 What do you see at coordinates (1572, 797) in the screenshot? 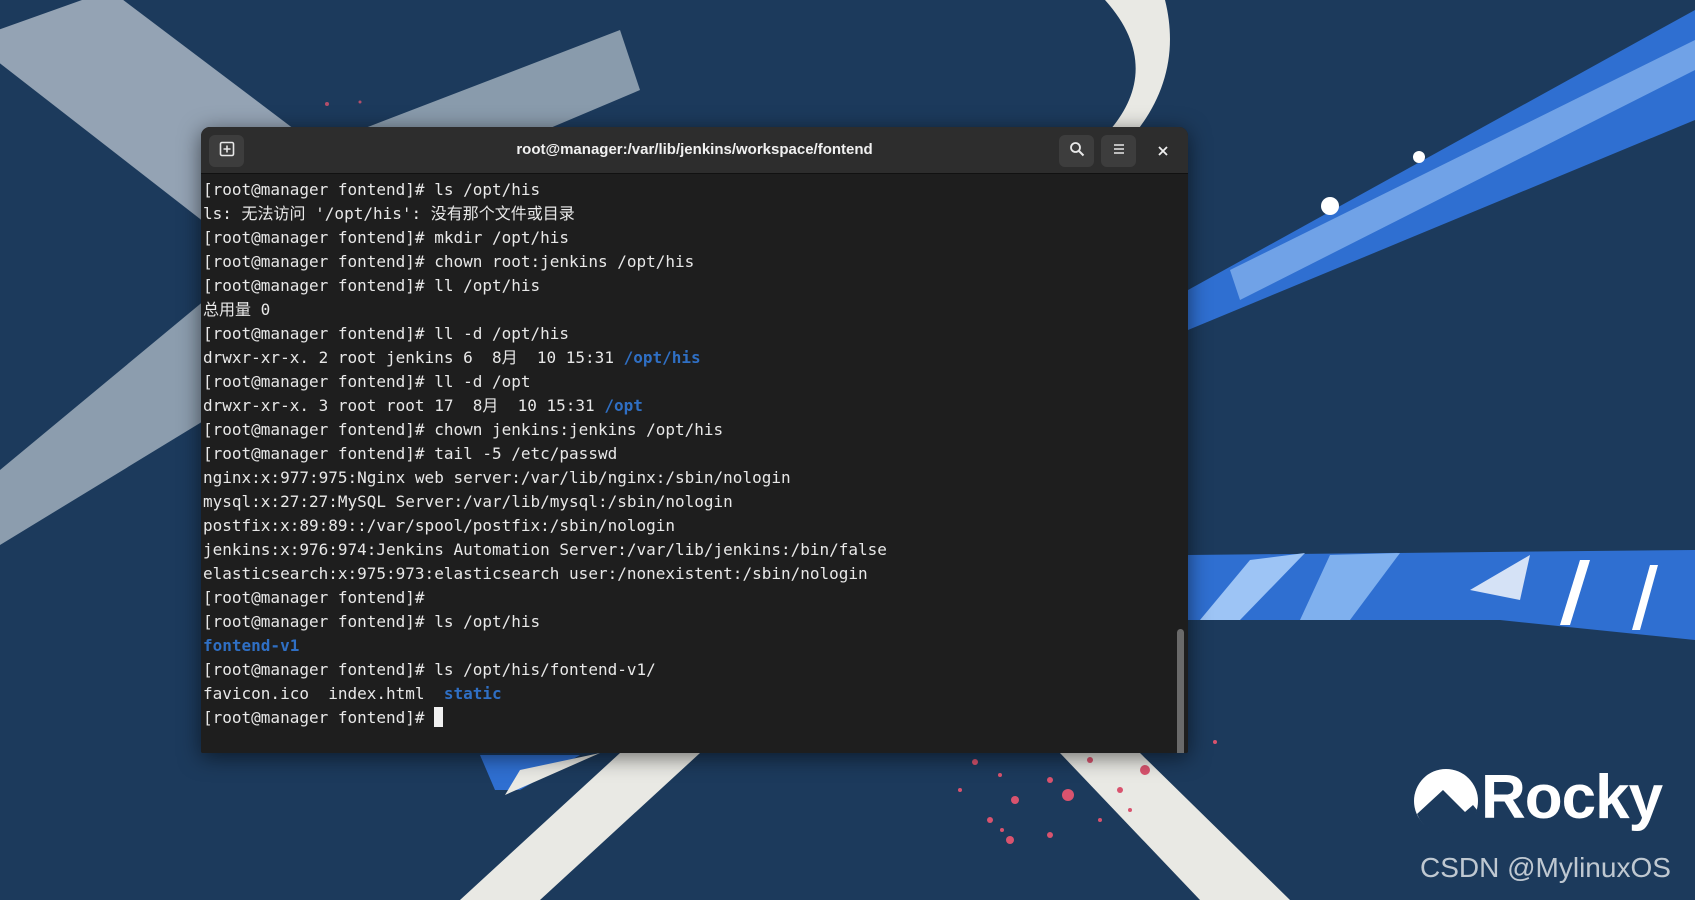
I see `rocky-logo-text: Rocky` at bounding box center [1572, 797].